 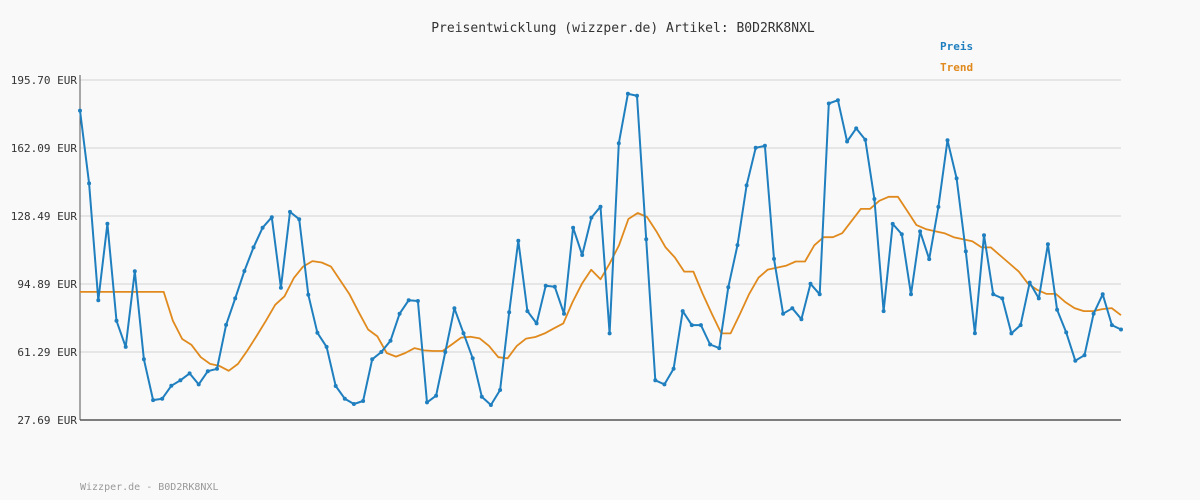 What do you see at coordinates (44, 216) in the screenshot?
I see `y-tick-label: 128.49 EUR` at bounding box center [44, 216].